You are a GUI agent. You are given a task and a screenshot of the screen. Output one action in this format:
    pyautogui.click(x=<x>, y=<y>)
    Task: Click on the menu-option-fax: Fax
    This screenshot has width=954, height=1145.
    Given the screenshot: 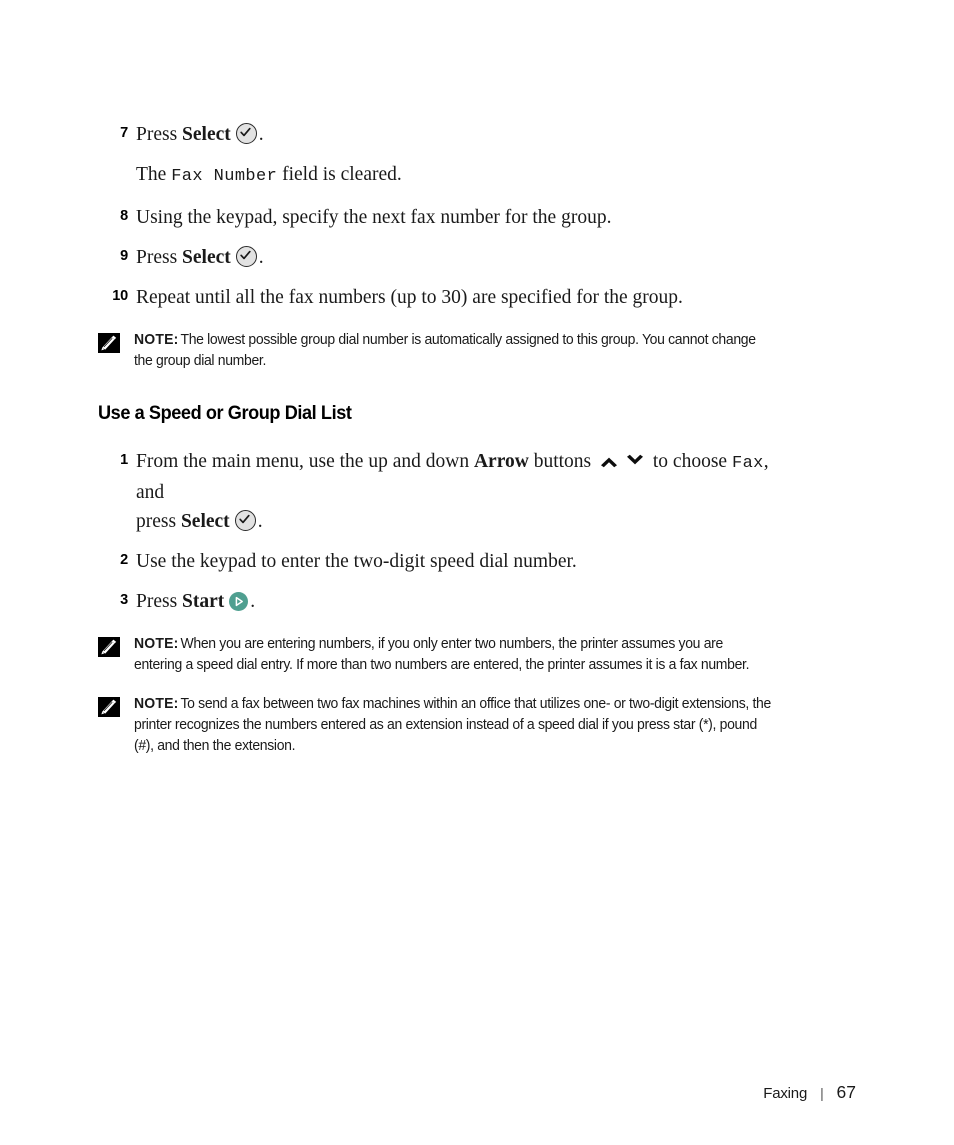 What is the action you would take?
    pyautogui.click(x=747, y=463)
    